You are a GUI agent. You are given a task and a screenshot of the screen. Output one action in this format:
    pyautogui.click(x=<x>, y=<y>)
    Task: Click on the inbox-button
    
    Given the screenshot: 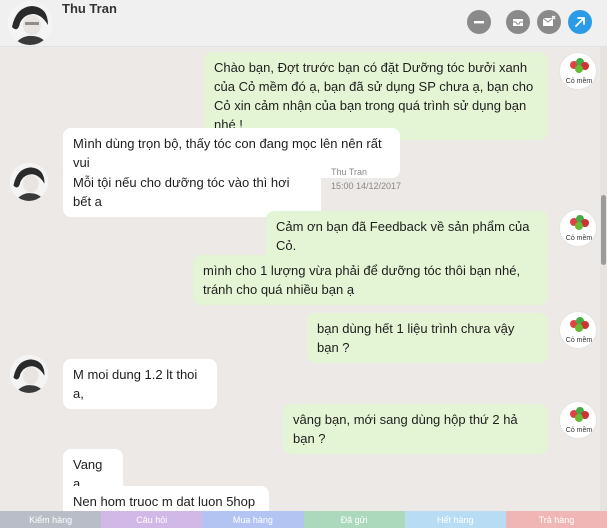 What is the action you would take?
    pyautogui.click(x=518, y=22)
    